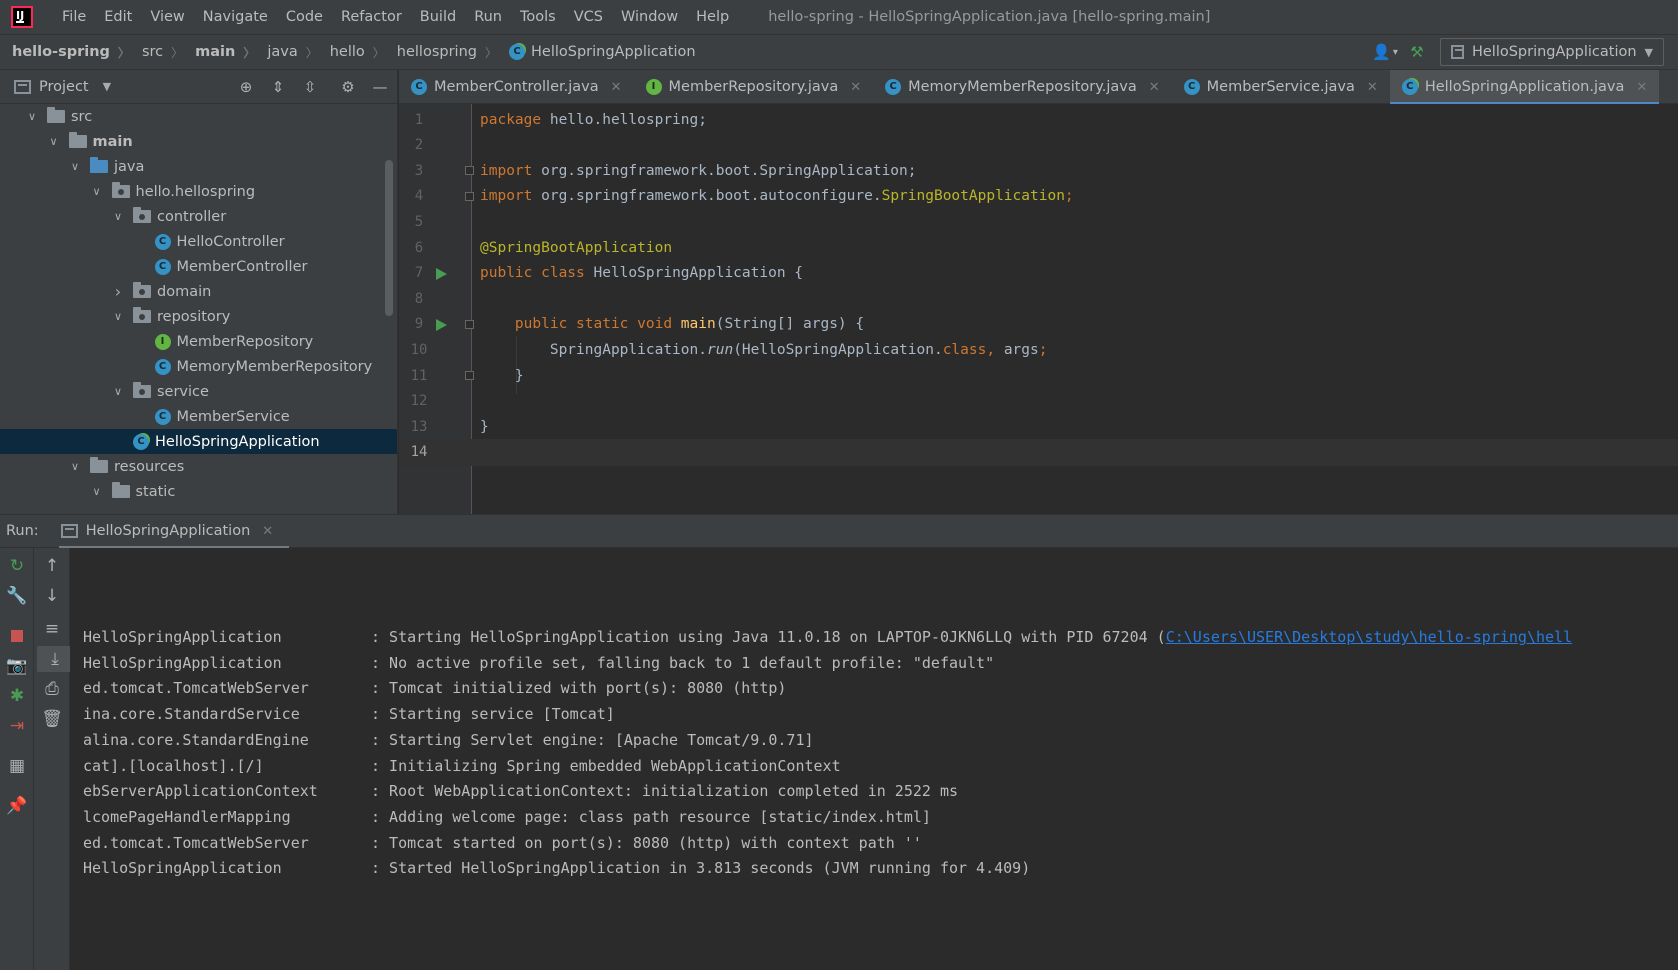  What do you see at coordinates (65, 52) in the screenshot?
I see `breadcrumb-project: hello-spring 〉` at bounding box center [65, 52].